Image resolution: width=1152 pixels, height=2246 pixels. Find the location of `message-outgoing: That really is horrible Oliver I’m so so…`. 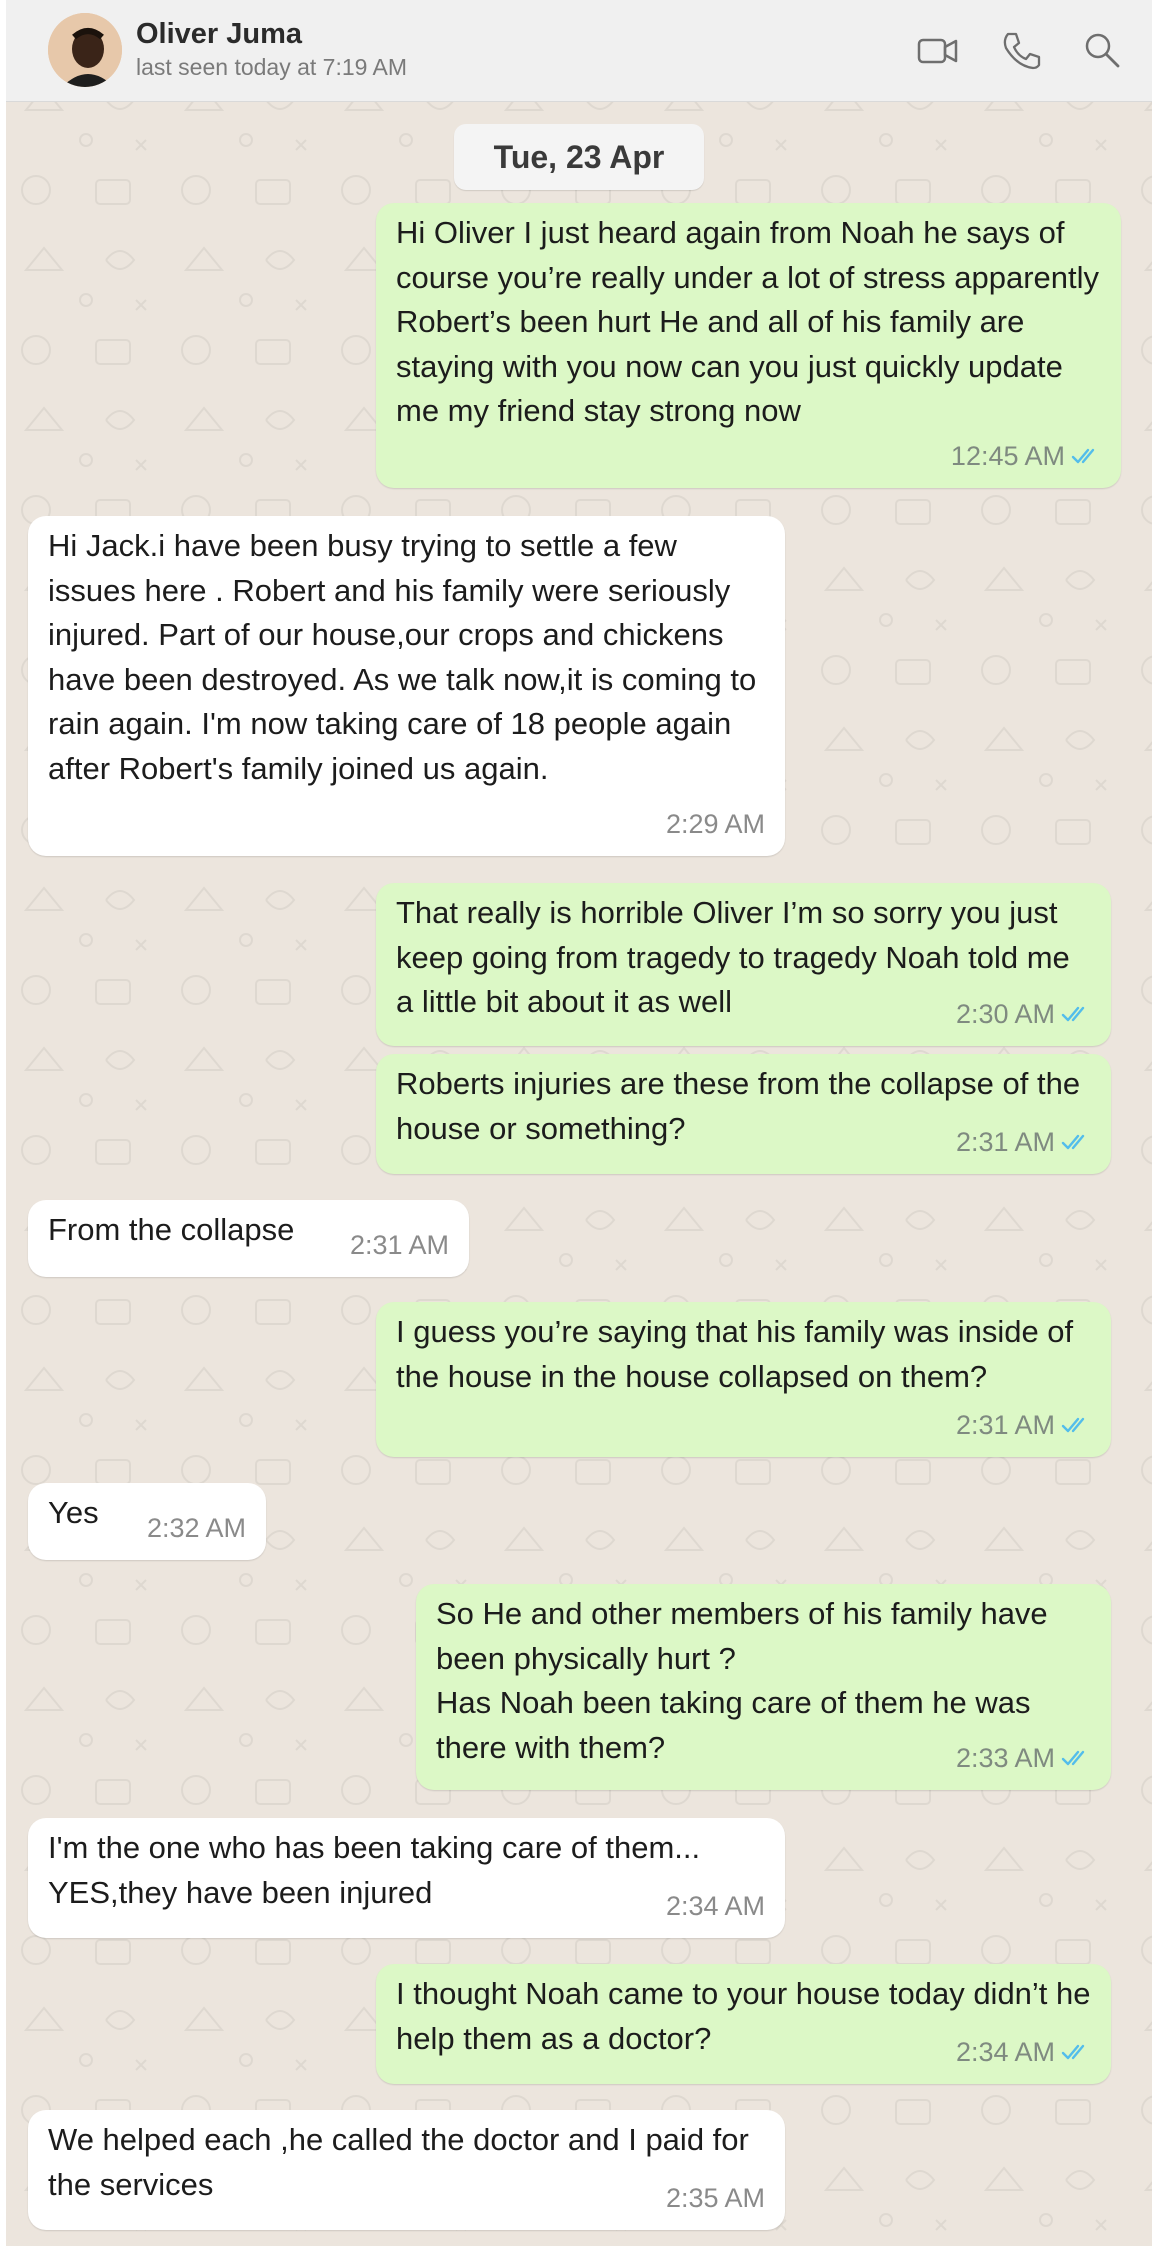

message-outgoing: That really is horrible Oliver I’m so so… is located at coordinates (743, 964).